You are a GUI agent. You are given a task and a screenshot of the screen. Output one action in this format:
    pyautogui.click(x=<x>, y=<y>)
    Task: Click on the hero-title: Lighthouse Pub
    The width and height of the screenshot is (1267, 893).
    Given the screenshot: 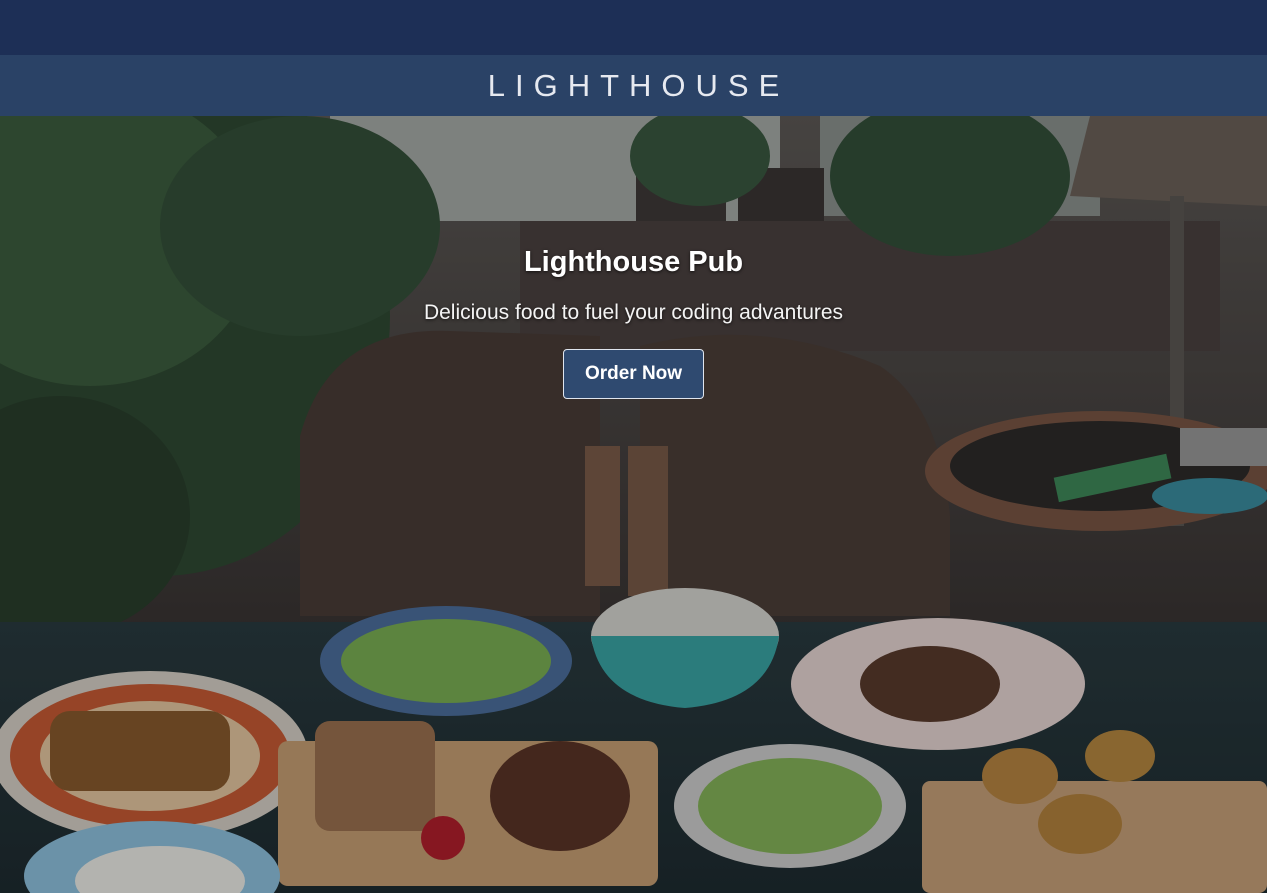 What is the action you would take?
    pyautogui.click(x=633, y=262)
    